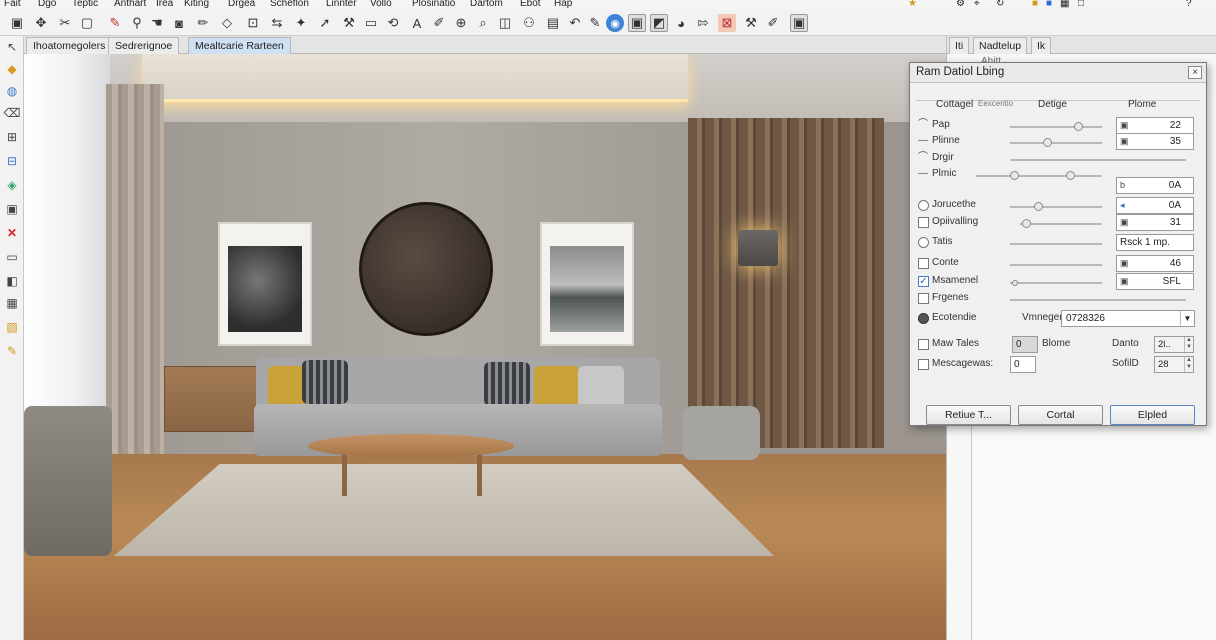  Describe the element at coordinates (277, 23) in the screenshot. I see `flip-icon: ⇆` at that location.